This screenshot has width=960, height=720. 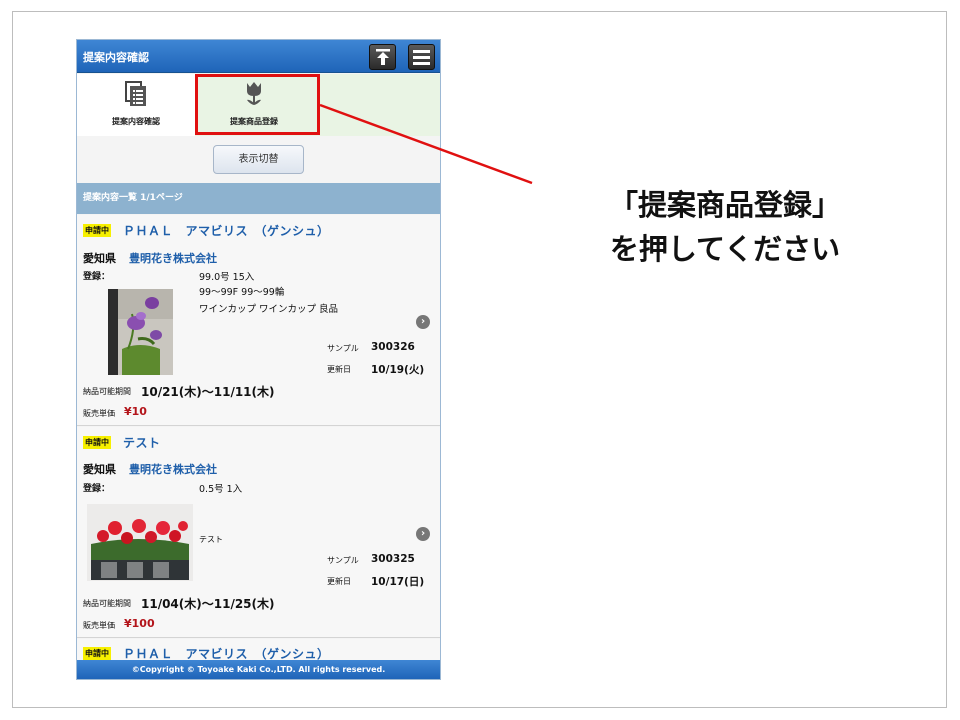 I want to click on page-title: 提案内容確認, so click(x=116, y=57).